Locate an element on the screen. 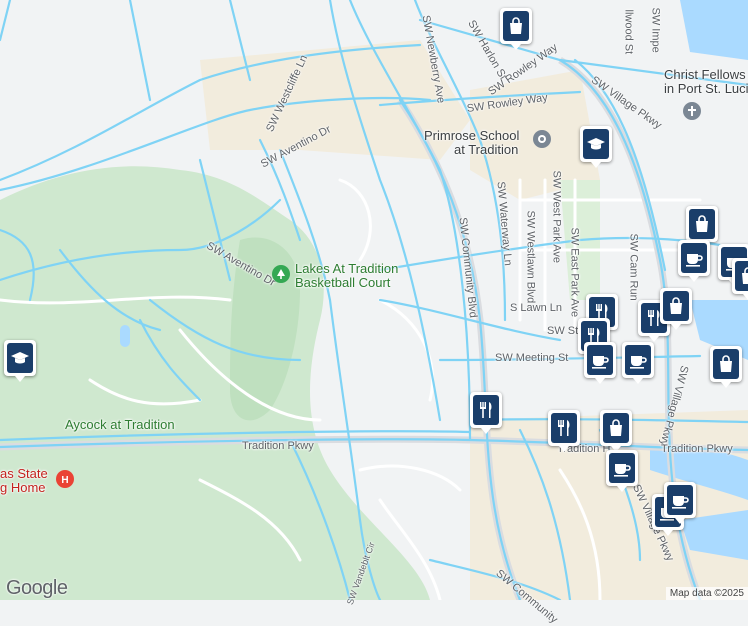 Image resolution: width=748 pixels, height=626 pixels. street-label-imperial-st: SW Impe is located at coordinates (655, 30).